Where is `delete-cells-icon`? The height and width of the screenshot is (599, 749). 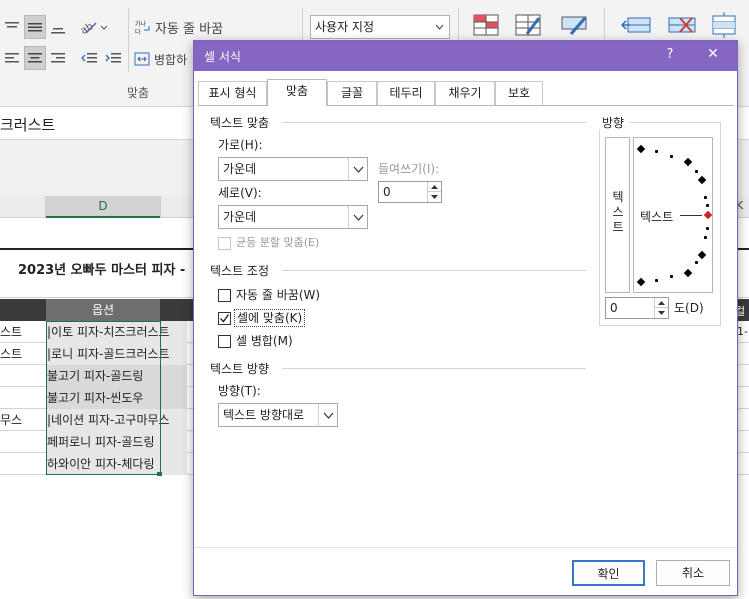 delete-cells-icon is located at coordinates (682, 25).